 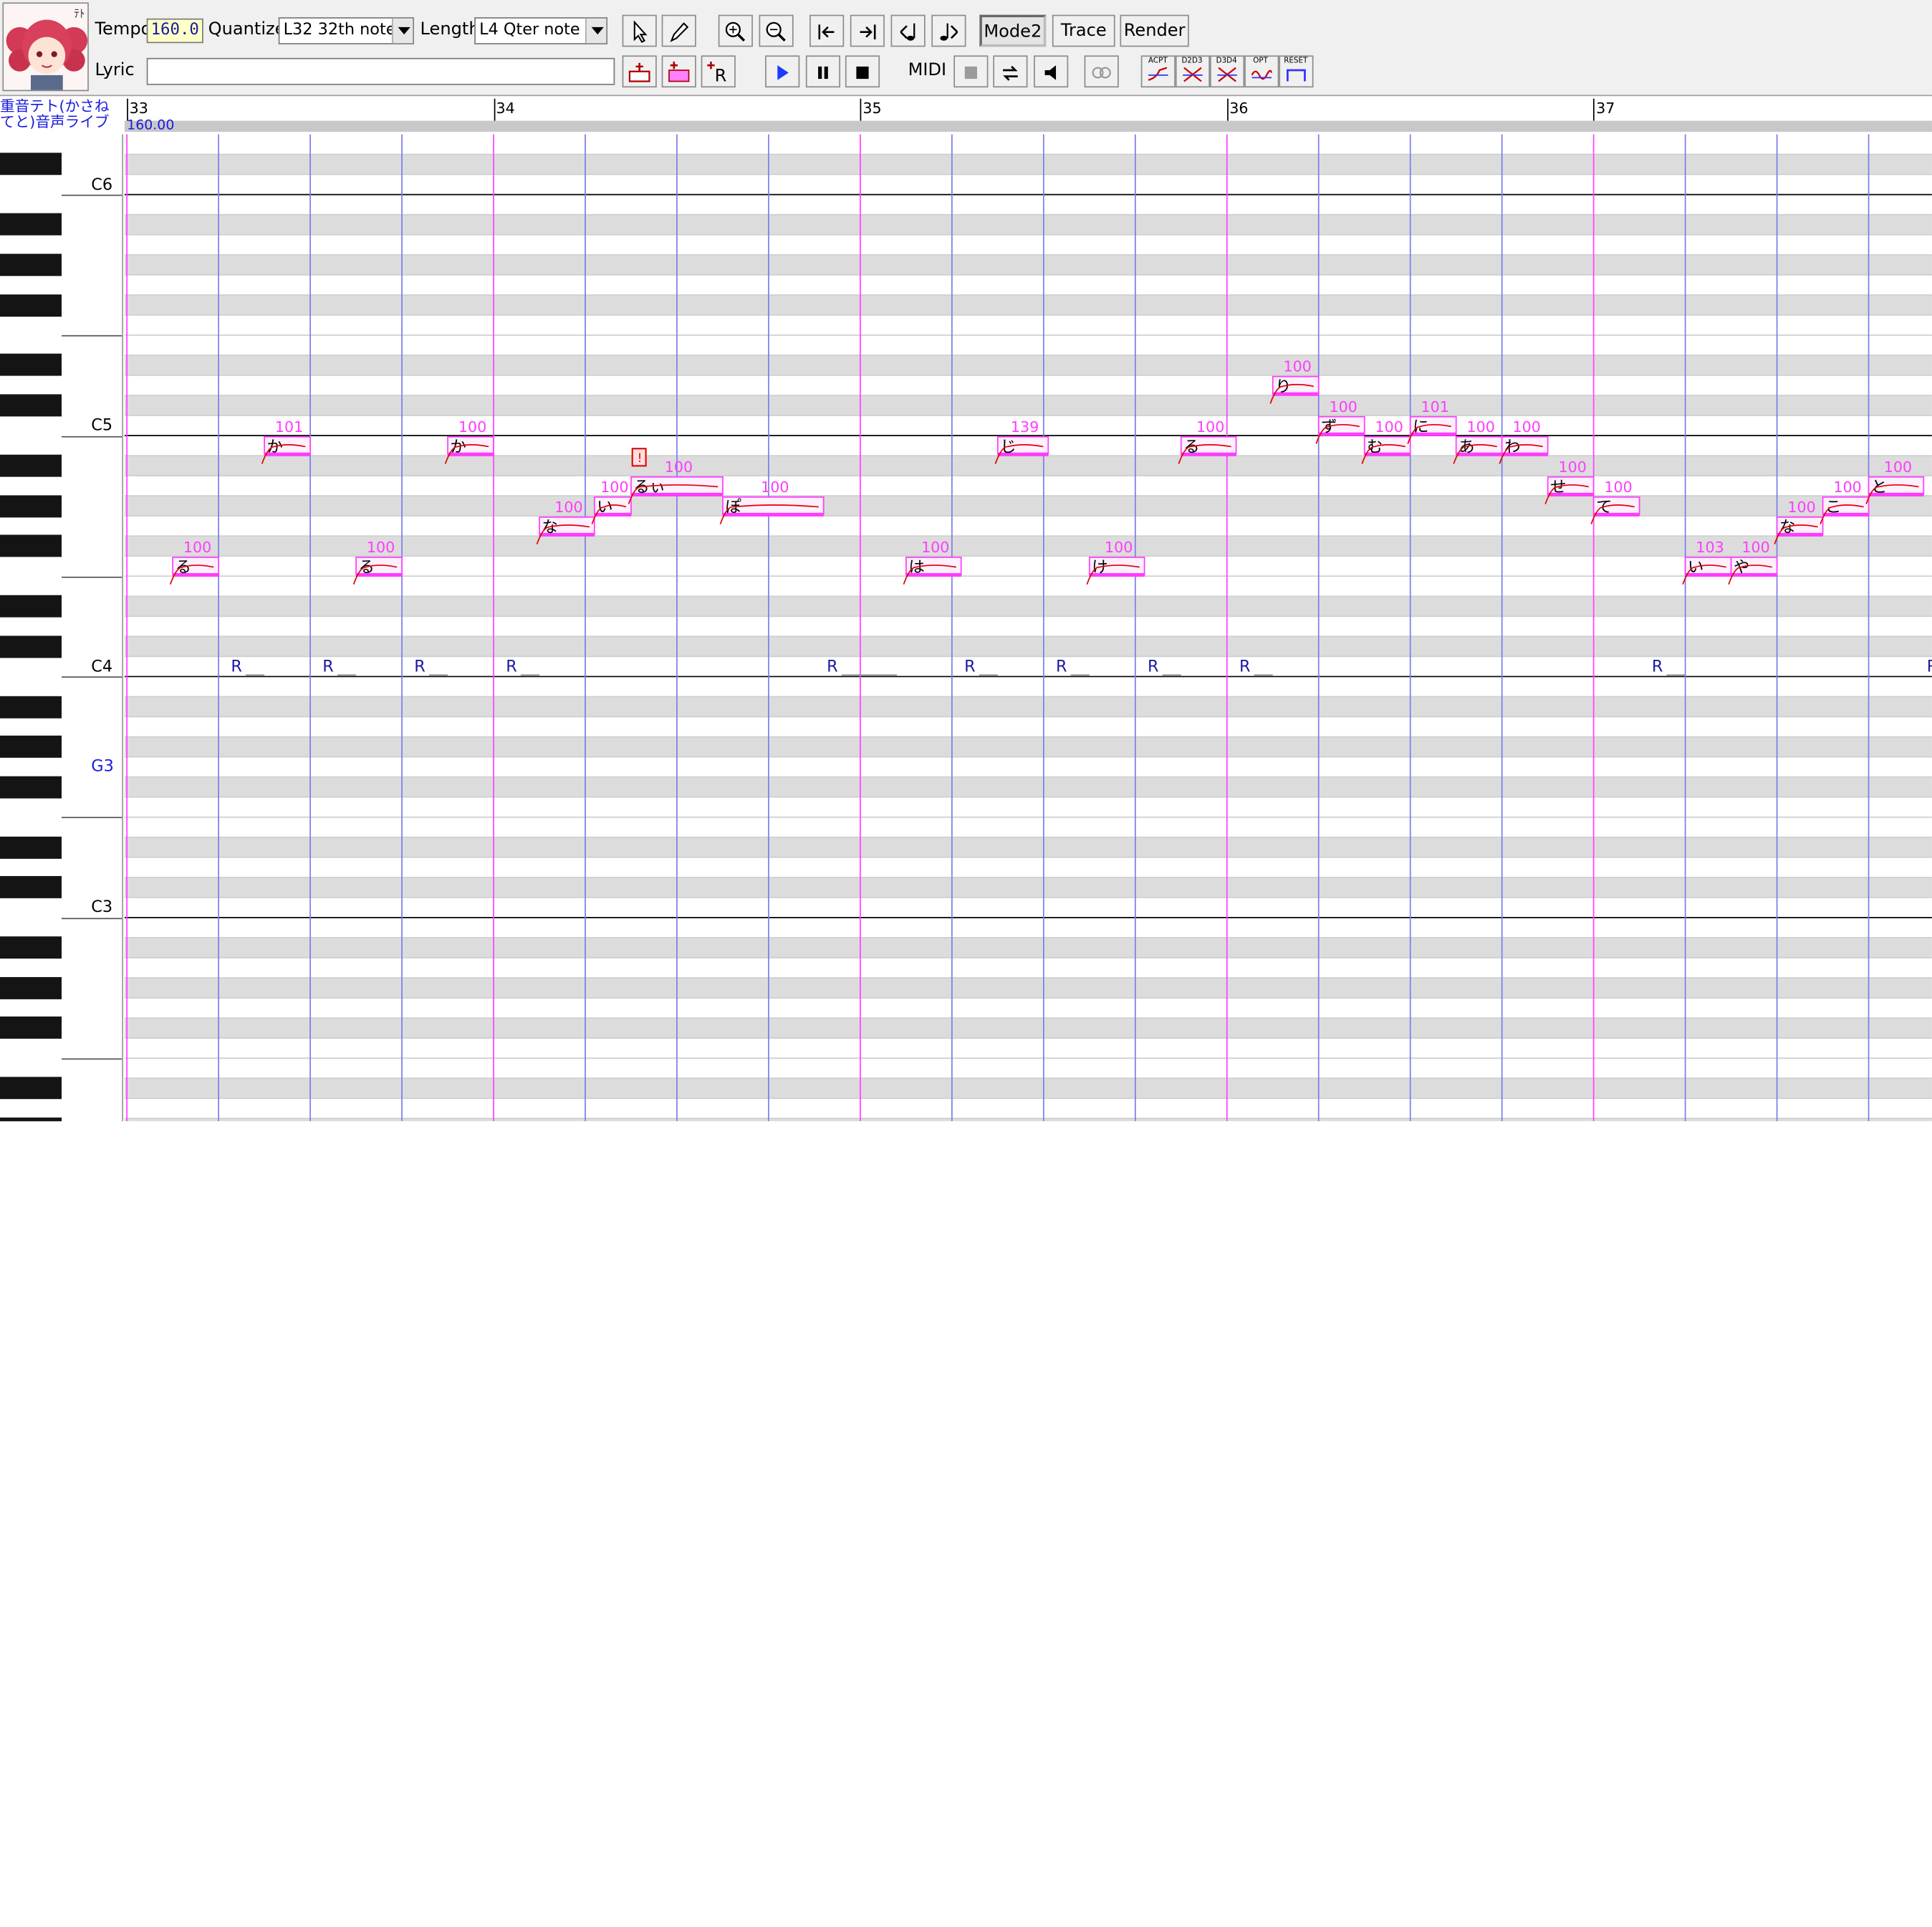 I want to click on insert-note-button, so click(x=639, y=71).